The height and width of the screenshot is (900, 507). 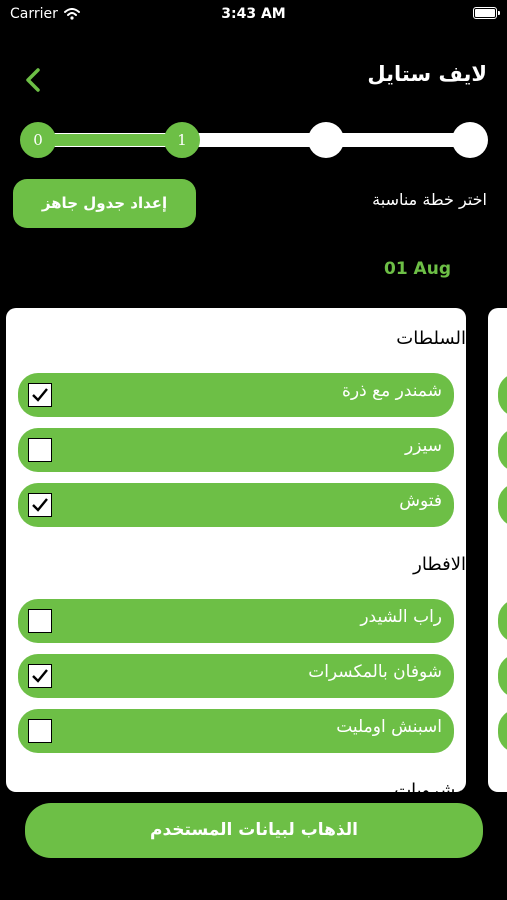 I want to click on user-data-button: الذهاب لبيانات المستخدم, so click(x=254, y=830).